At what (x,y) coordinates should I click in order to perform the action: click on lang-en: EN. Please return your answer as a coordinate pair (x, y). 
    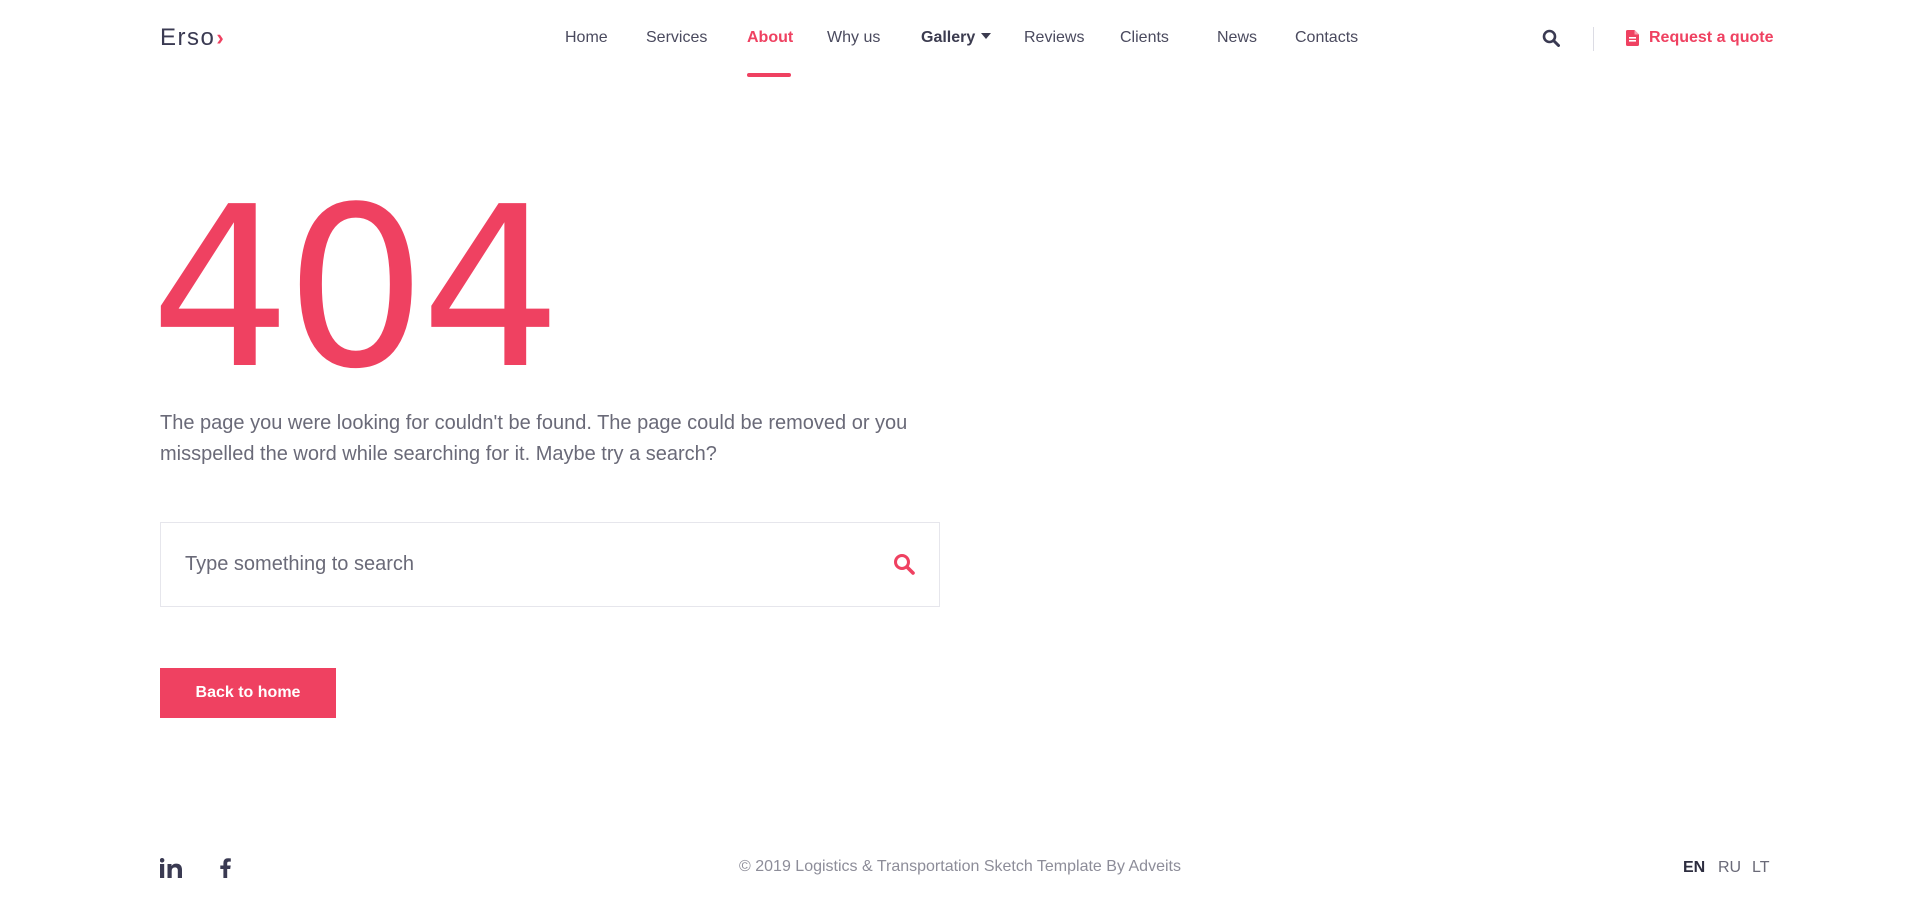
    Looking at the image, I should click on (1694, 868).